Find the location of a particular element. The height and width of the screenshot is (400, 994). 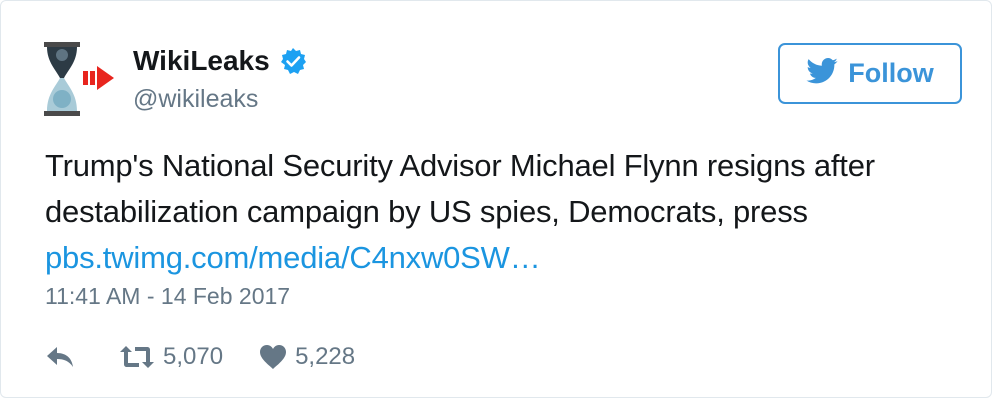

tweet-header: WikiLeaks @wikileaks is located at coordinates (174, 79).